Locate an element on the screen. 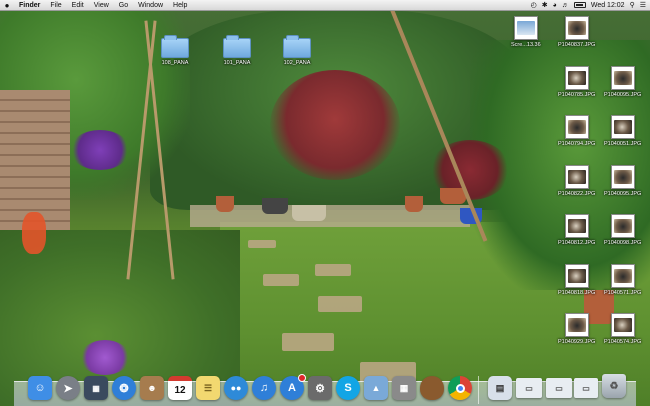  dock-safari: ❂ is located at coordinates (124, 388).